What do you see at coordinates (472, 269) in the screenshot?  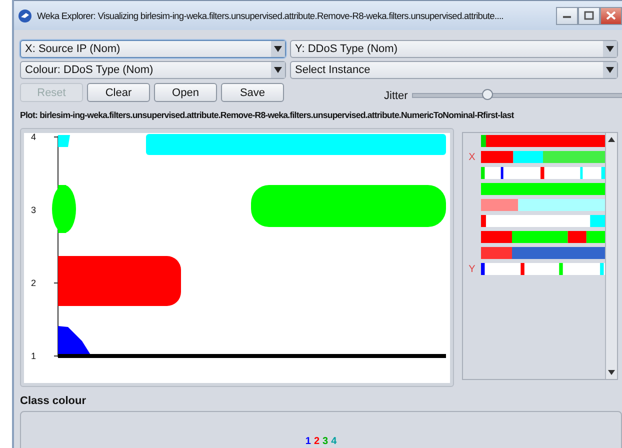 I see `axis-marker: Y` at bounding box center [472, 269].